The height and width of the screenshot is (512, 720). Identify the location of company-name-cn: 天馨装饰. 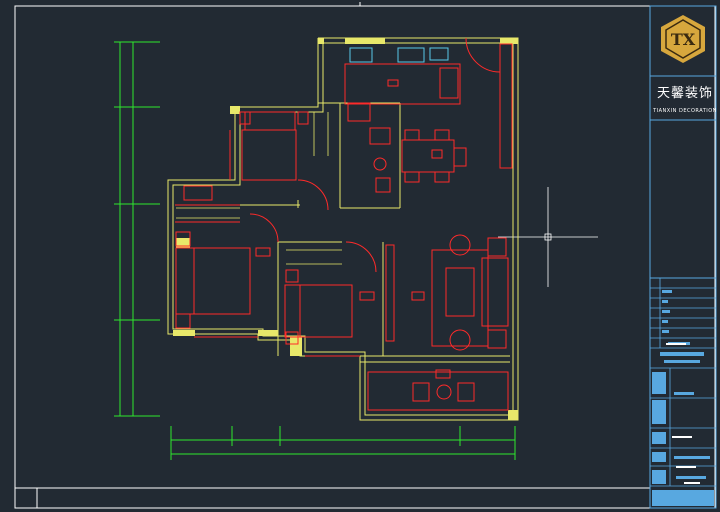
(684, 93).